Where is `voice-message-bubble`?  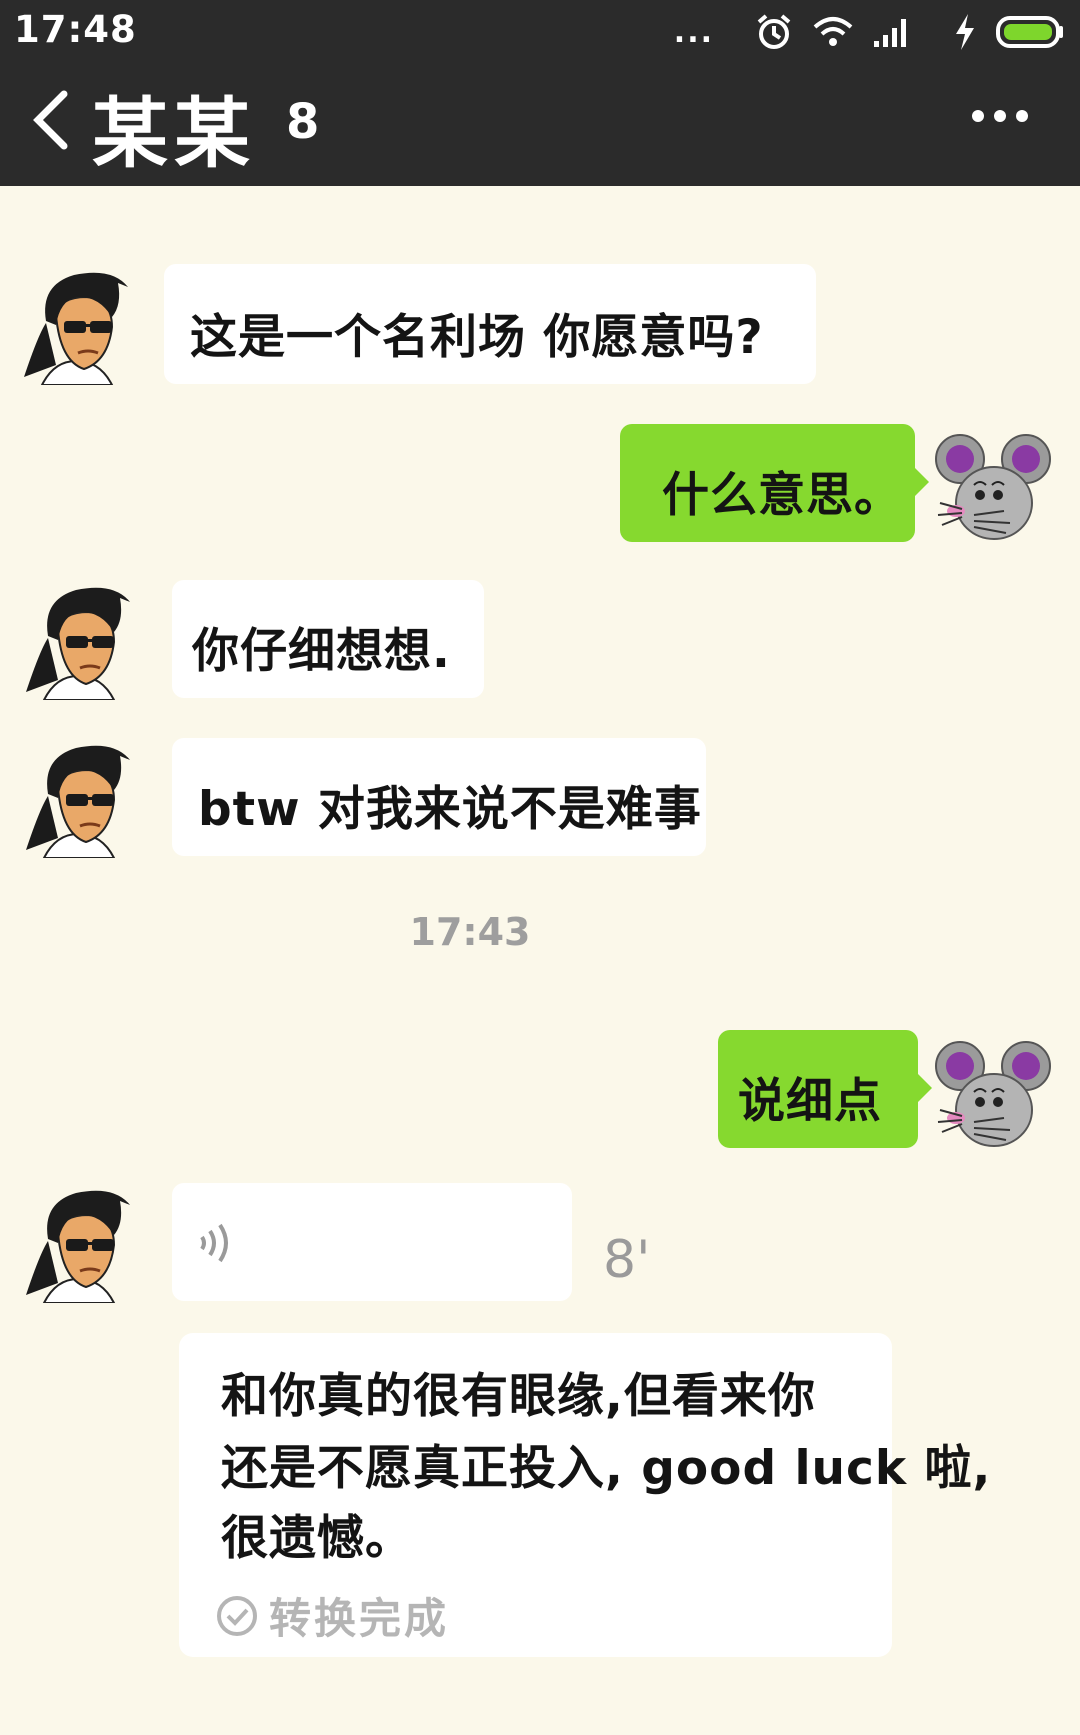 voice-message-bubble is located at coordinates (372, 1242).